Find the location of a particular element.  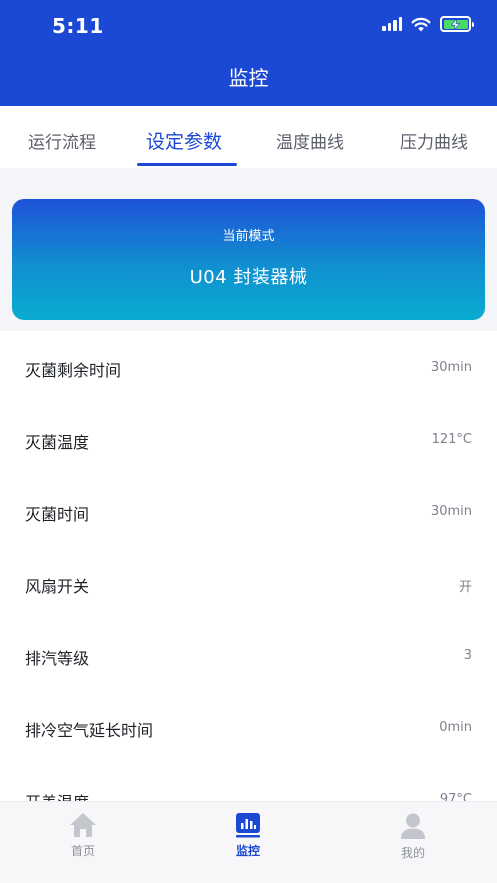

param-name: 灭菌时间 is located at coordinates (57, 514).